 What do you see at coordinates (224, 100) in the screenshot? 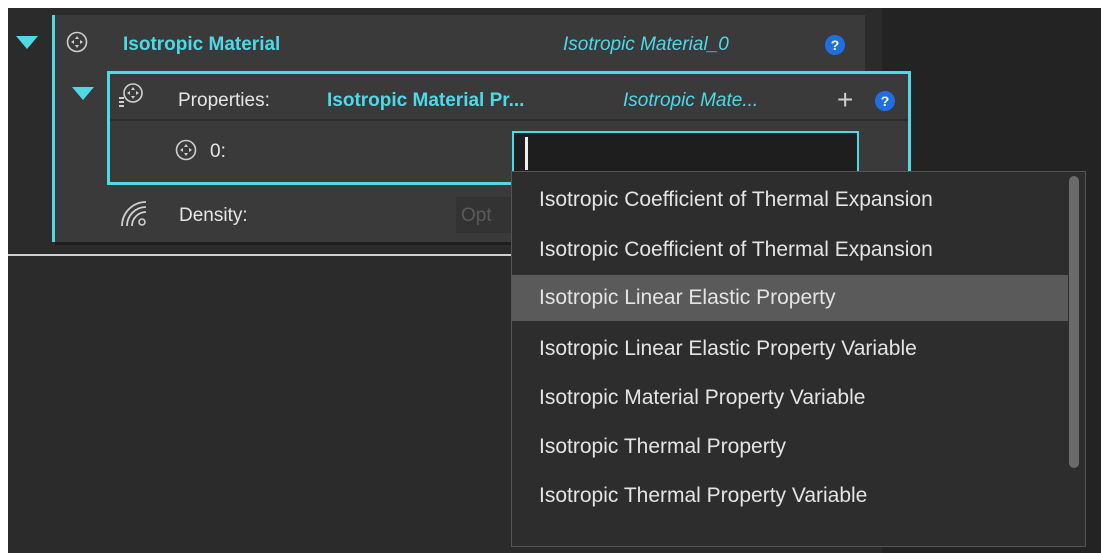
I see `properties-label: Properties:` at bounding box center [224, 100].